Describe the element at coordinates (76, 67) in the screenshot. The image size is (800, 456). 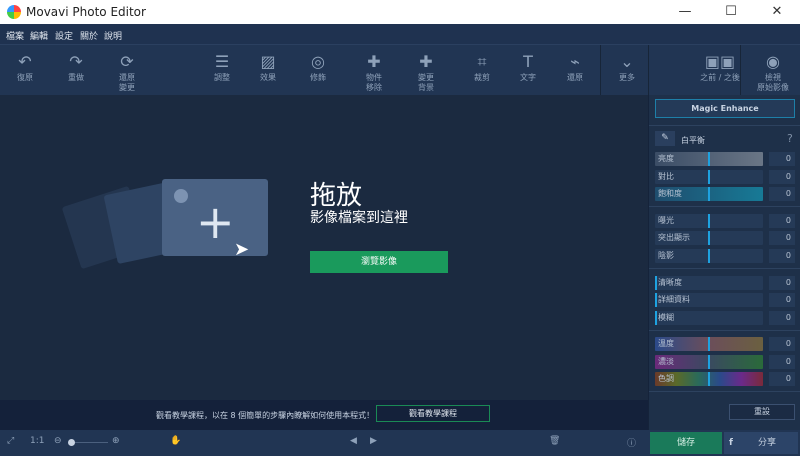
I see `toolbar-redo-button: ↷ 重做` at that location.